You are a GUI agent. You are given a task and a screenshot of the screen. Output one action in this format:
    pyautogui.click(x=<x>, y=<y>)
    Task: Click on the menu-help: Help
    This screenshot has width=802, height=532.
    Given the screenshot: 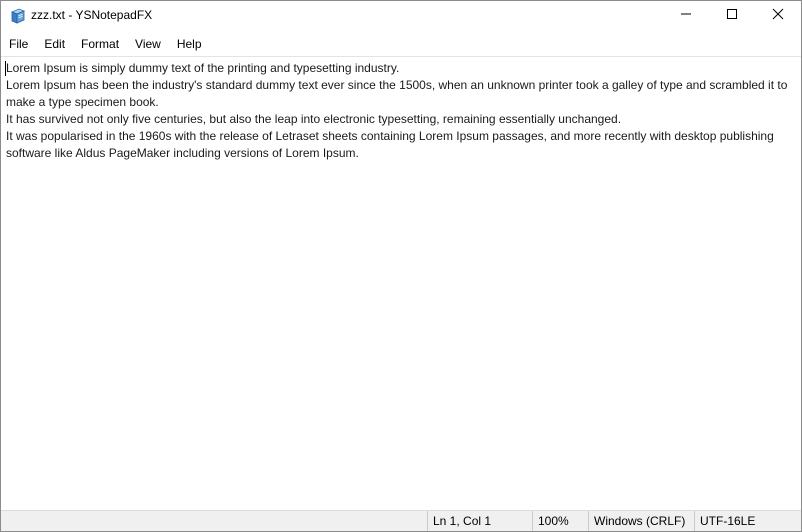 What is the action you would take?
    pyautogui.click(x=189, y=44)
    